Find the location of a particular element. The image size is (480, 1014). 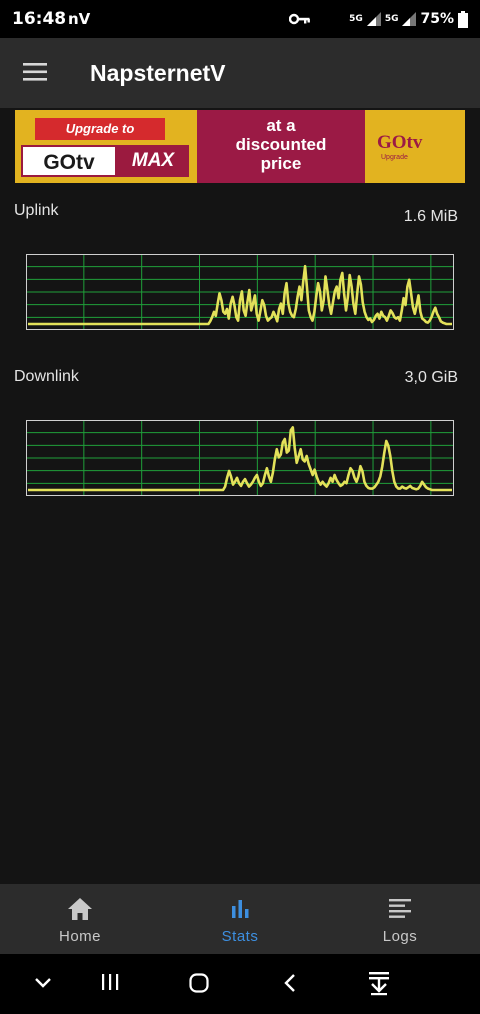

uplink-graph is located at coordinates (240, 292).